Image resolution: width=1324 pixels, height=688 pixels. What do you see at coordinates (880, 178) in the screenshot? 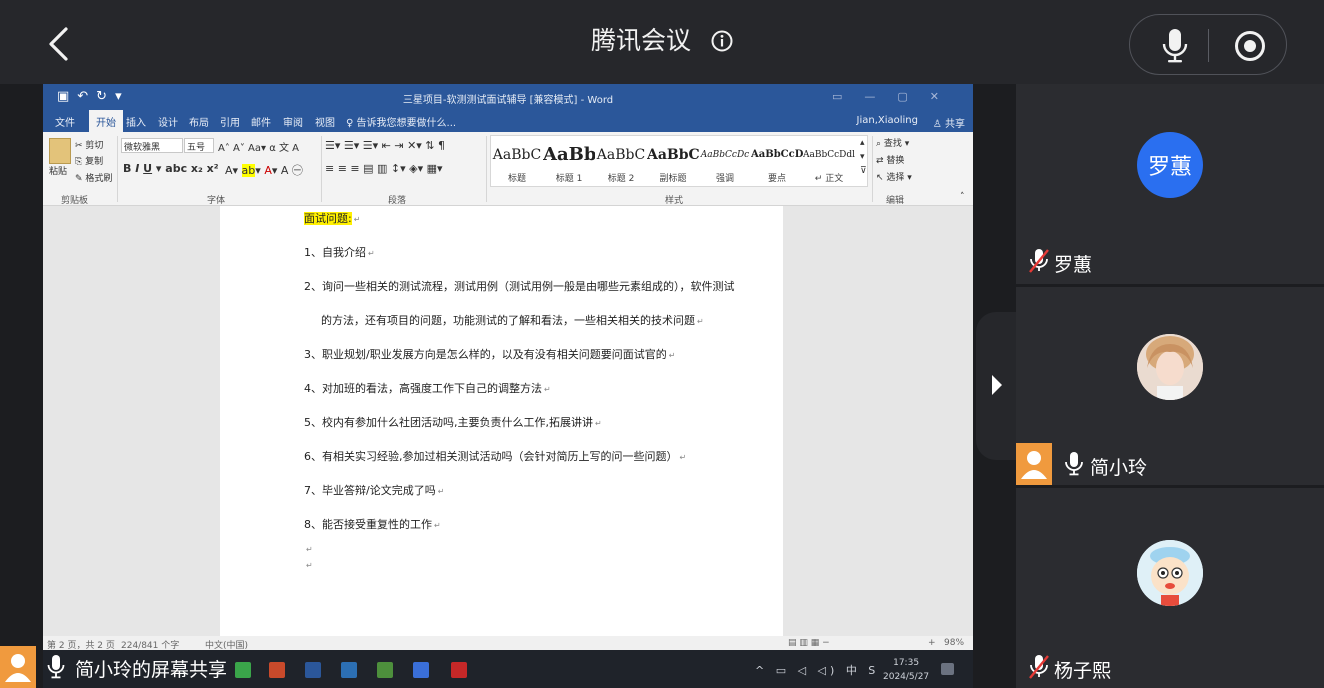
I see `cursor-icon: ↖` at bounding box center [880, 178].